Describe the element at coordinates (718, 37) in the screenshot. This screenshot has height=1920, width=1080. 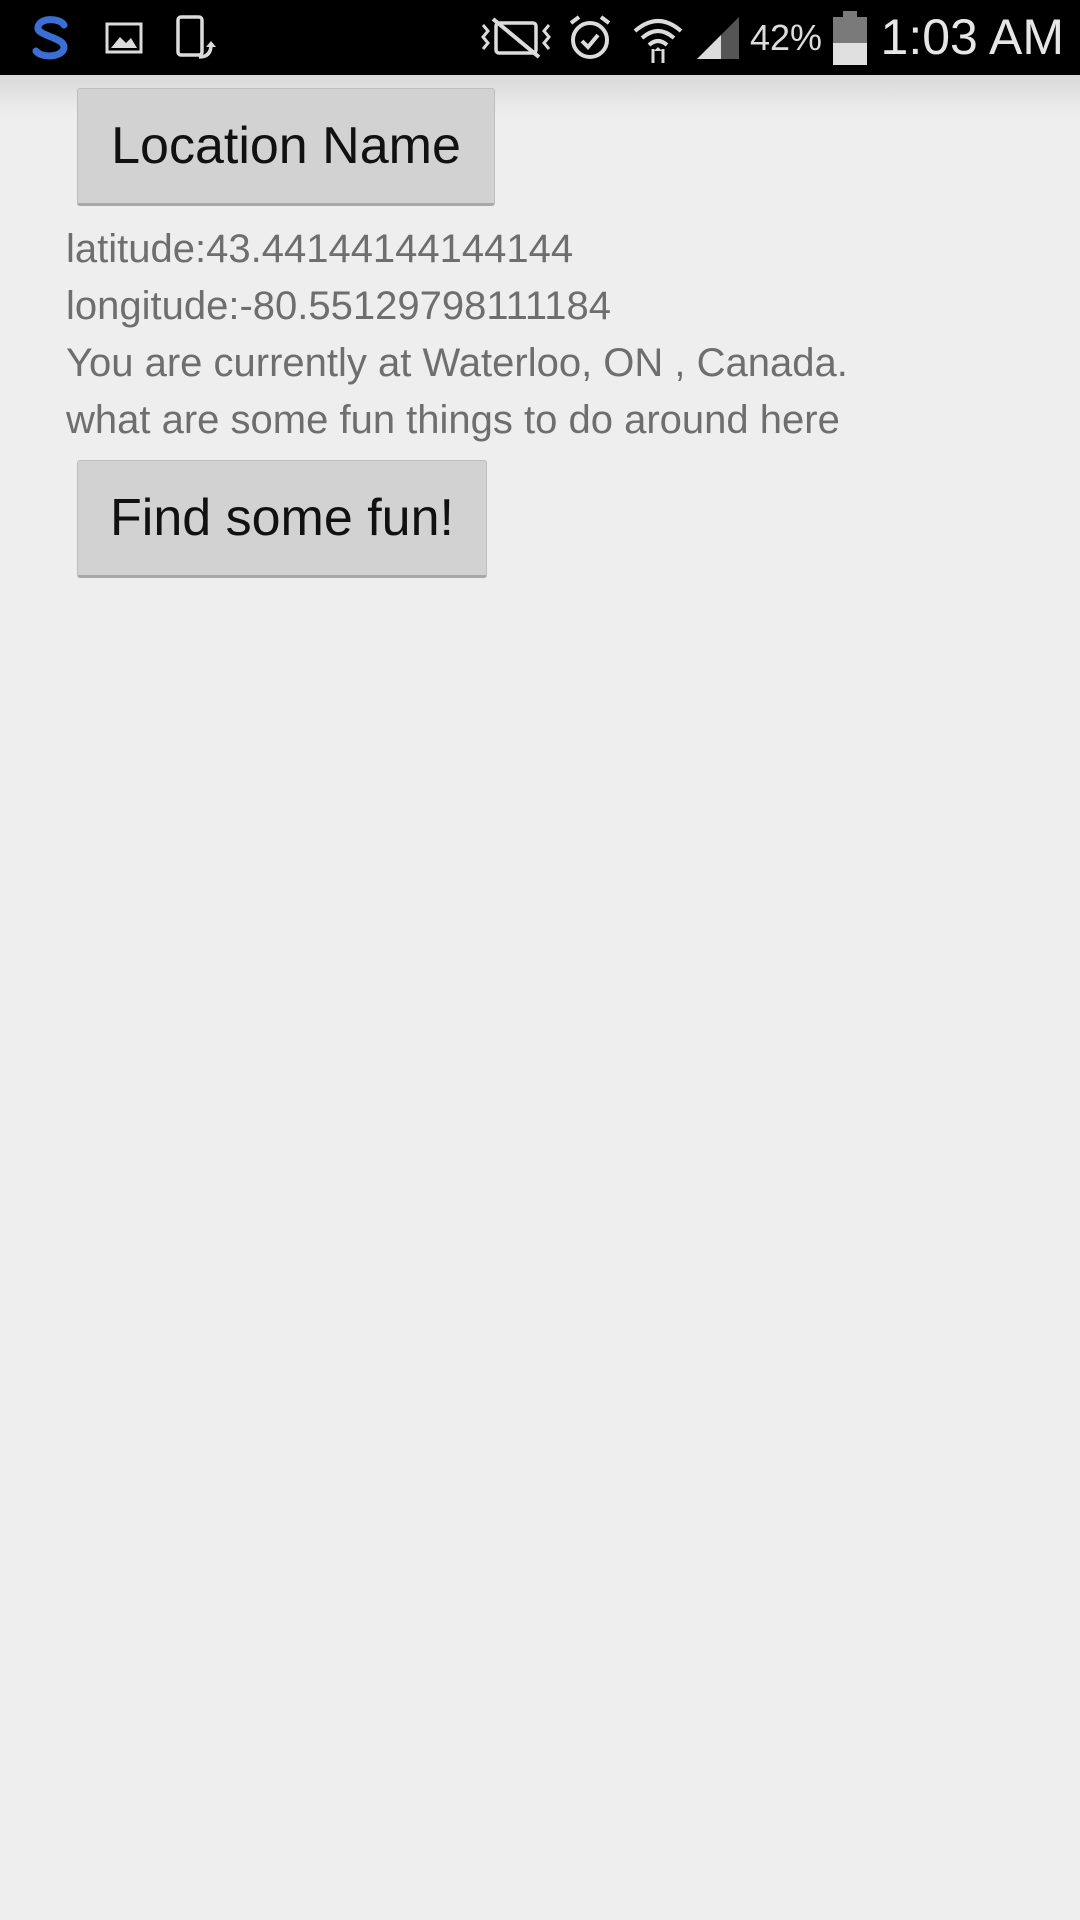
I see `signal-icon` at that location.